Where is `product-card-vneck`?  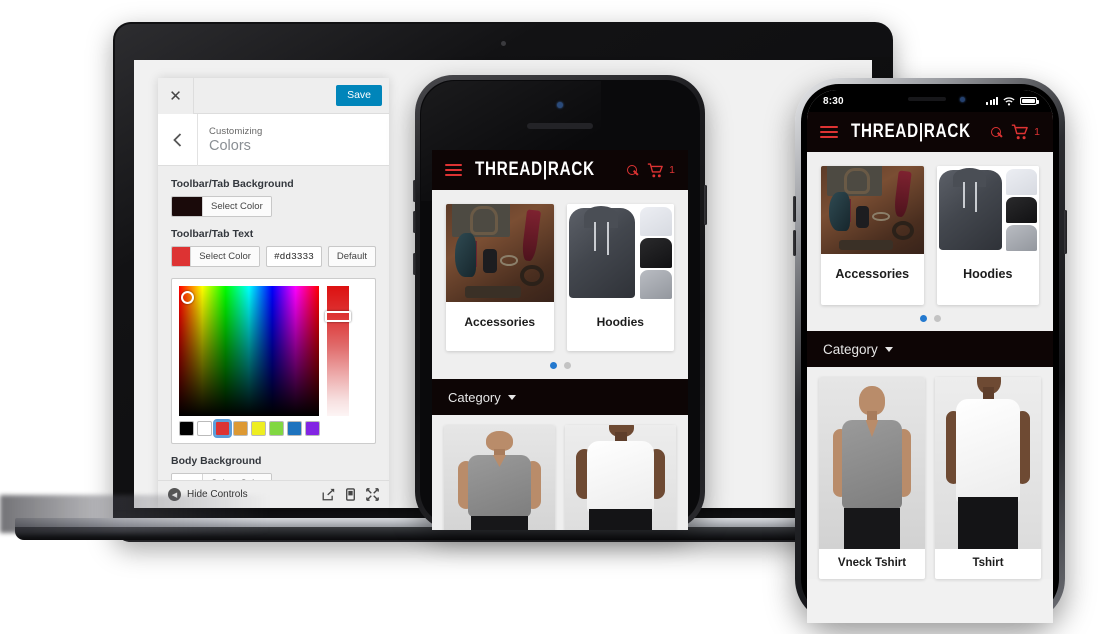
product-card-vneck is located at coordinates (499, 477).